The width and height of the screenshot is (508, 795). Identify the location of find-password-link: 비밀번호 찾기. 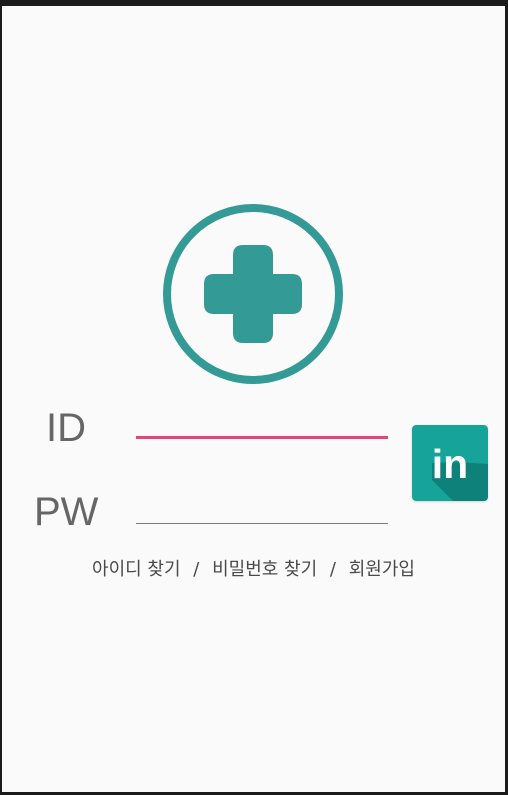
(264, 570).